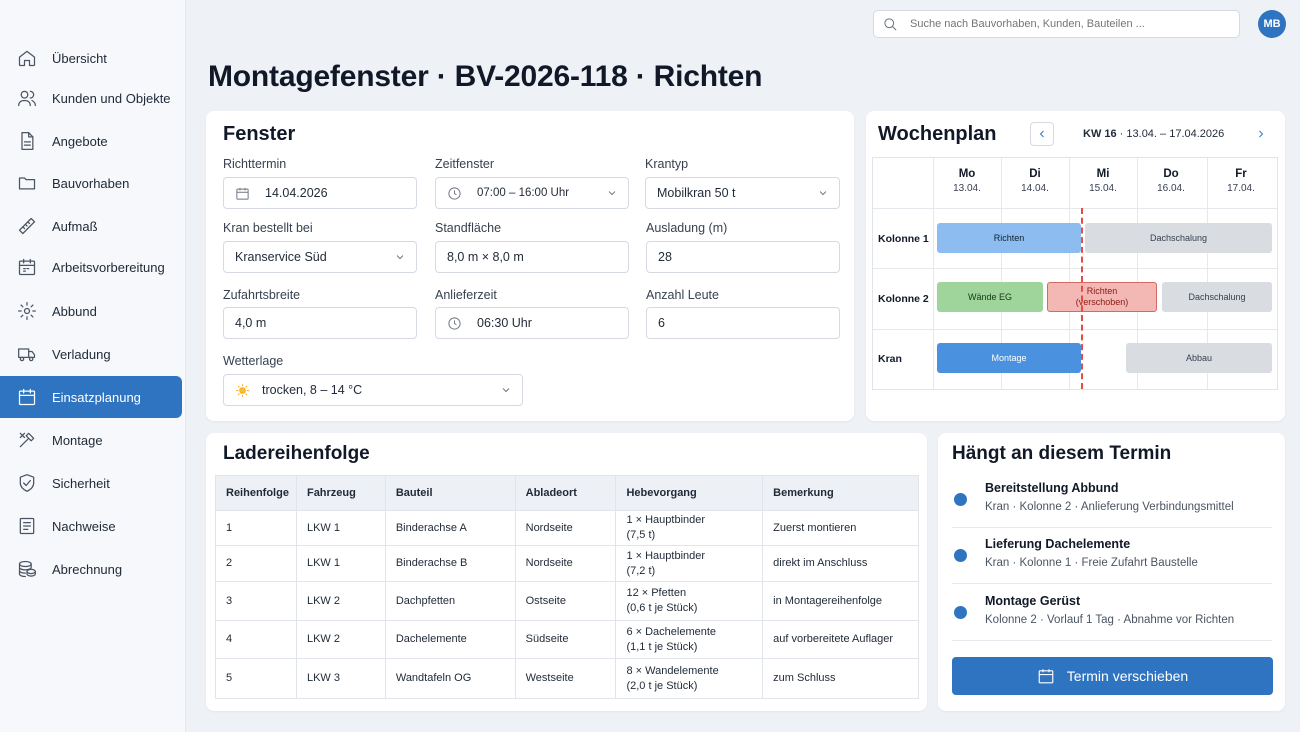 The width and height of the screenshot is (1300, 732). I want to click on sidebar-item-label: Sicherheit, so click(81, 483).